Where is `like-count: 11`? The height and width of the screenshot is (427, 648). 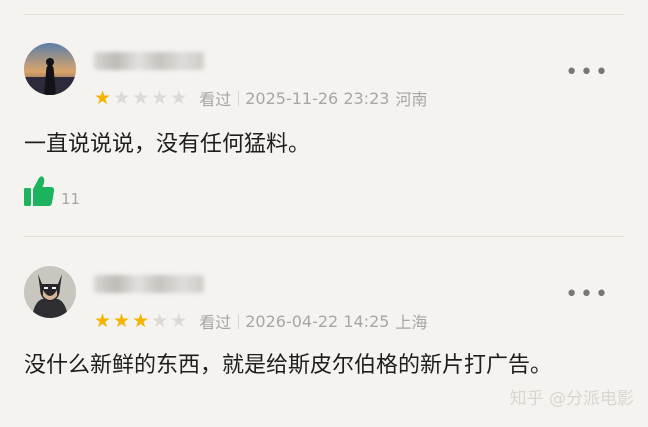 like-count: 11 is located at coordinates (71, 199).